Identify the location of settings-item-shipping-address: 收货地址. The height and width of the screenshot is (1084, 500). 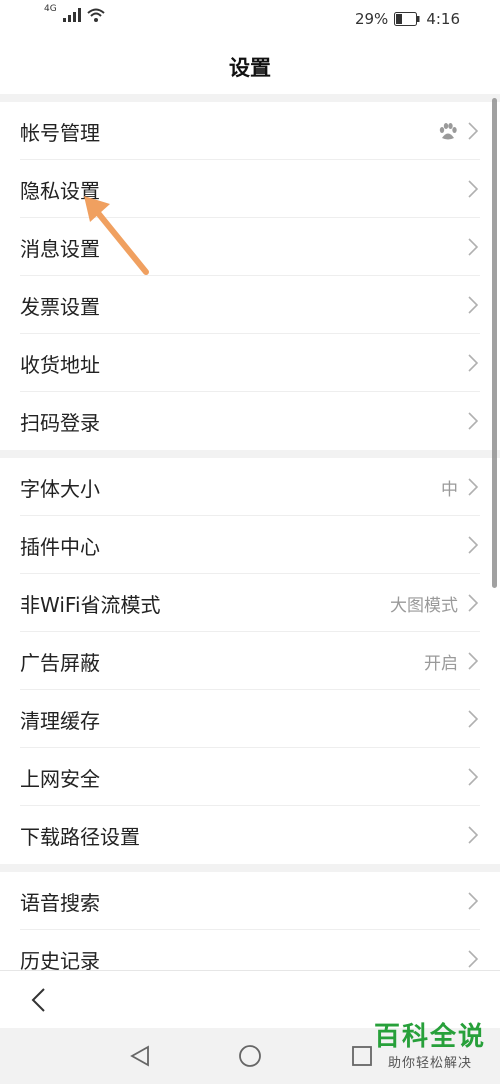
(250, 363).